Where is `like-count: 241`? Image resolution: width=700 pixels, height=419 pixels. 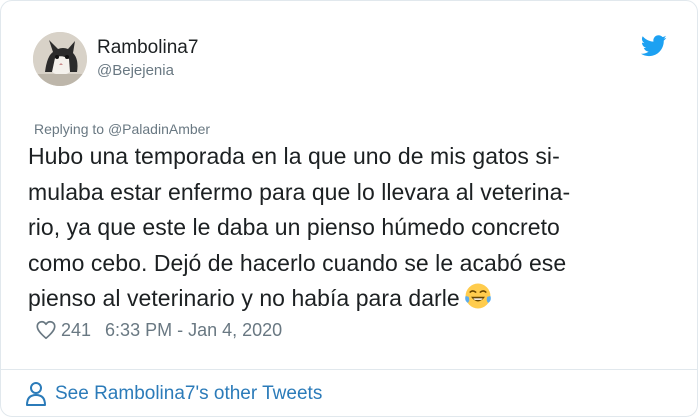
like-count: 241 is located at coordinates (76, 330).